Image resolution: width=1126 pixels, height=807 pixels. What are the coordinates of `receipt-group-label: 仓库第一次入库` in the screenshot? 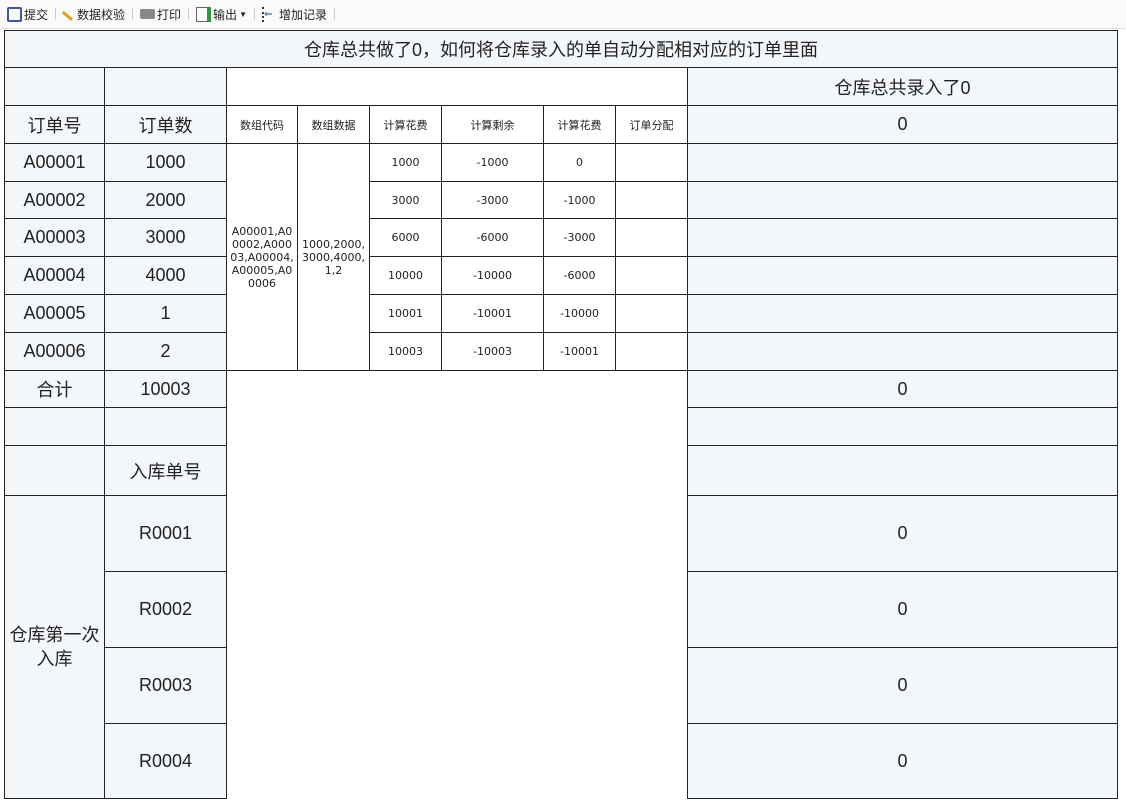 It's located at (55, 647).